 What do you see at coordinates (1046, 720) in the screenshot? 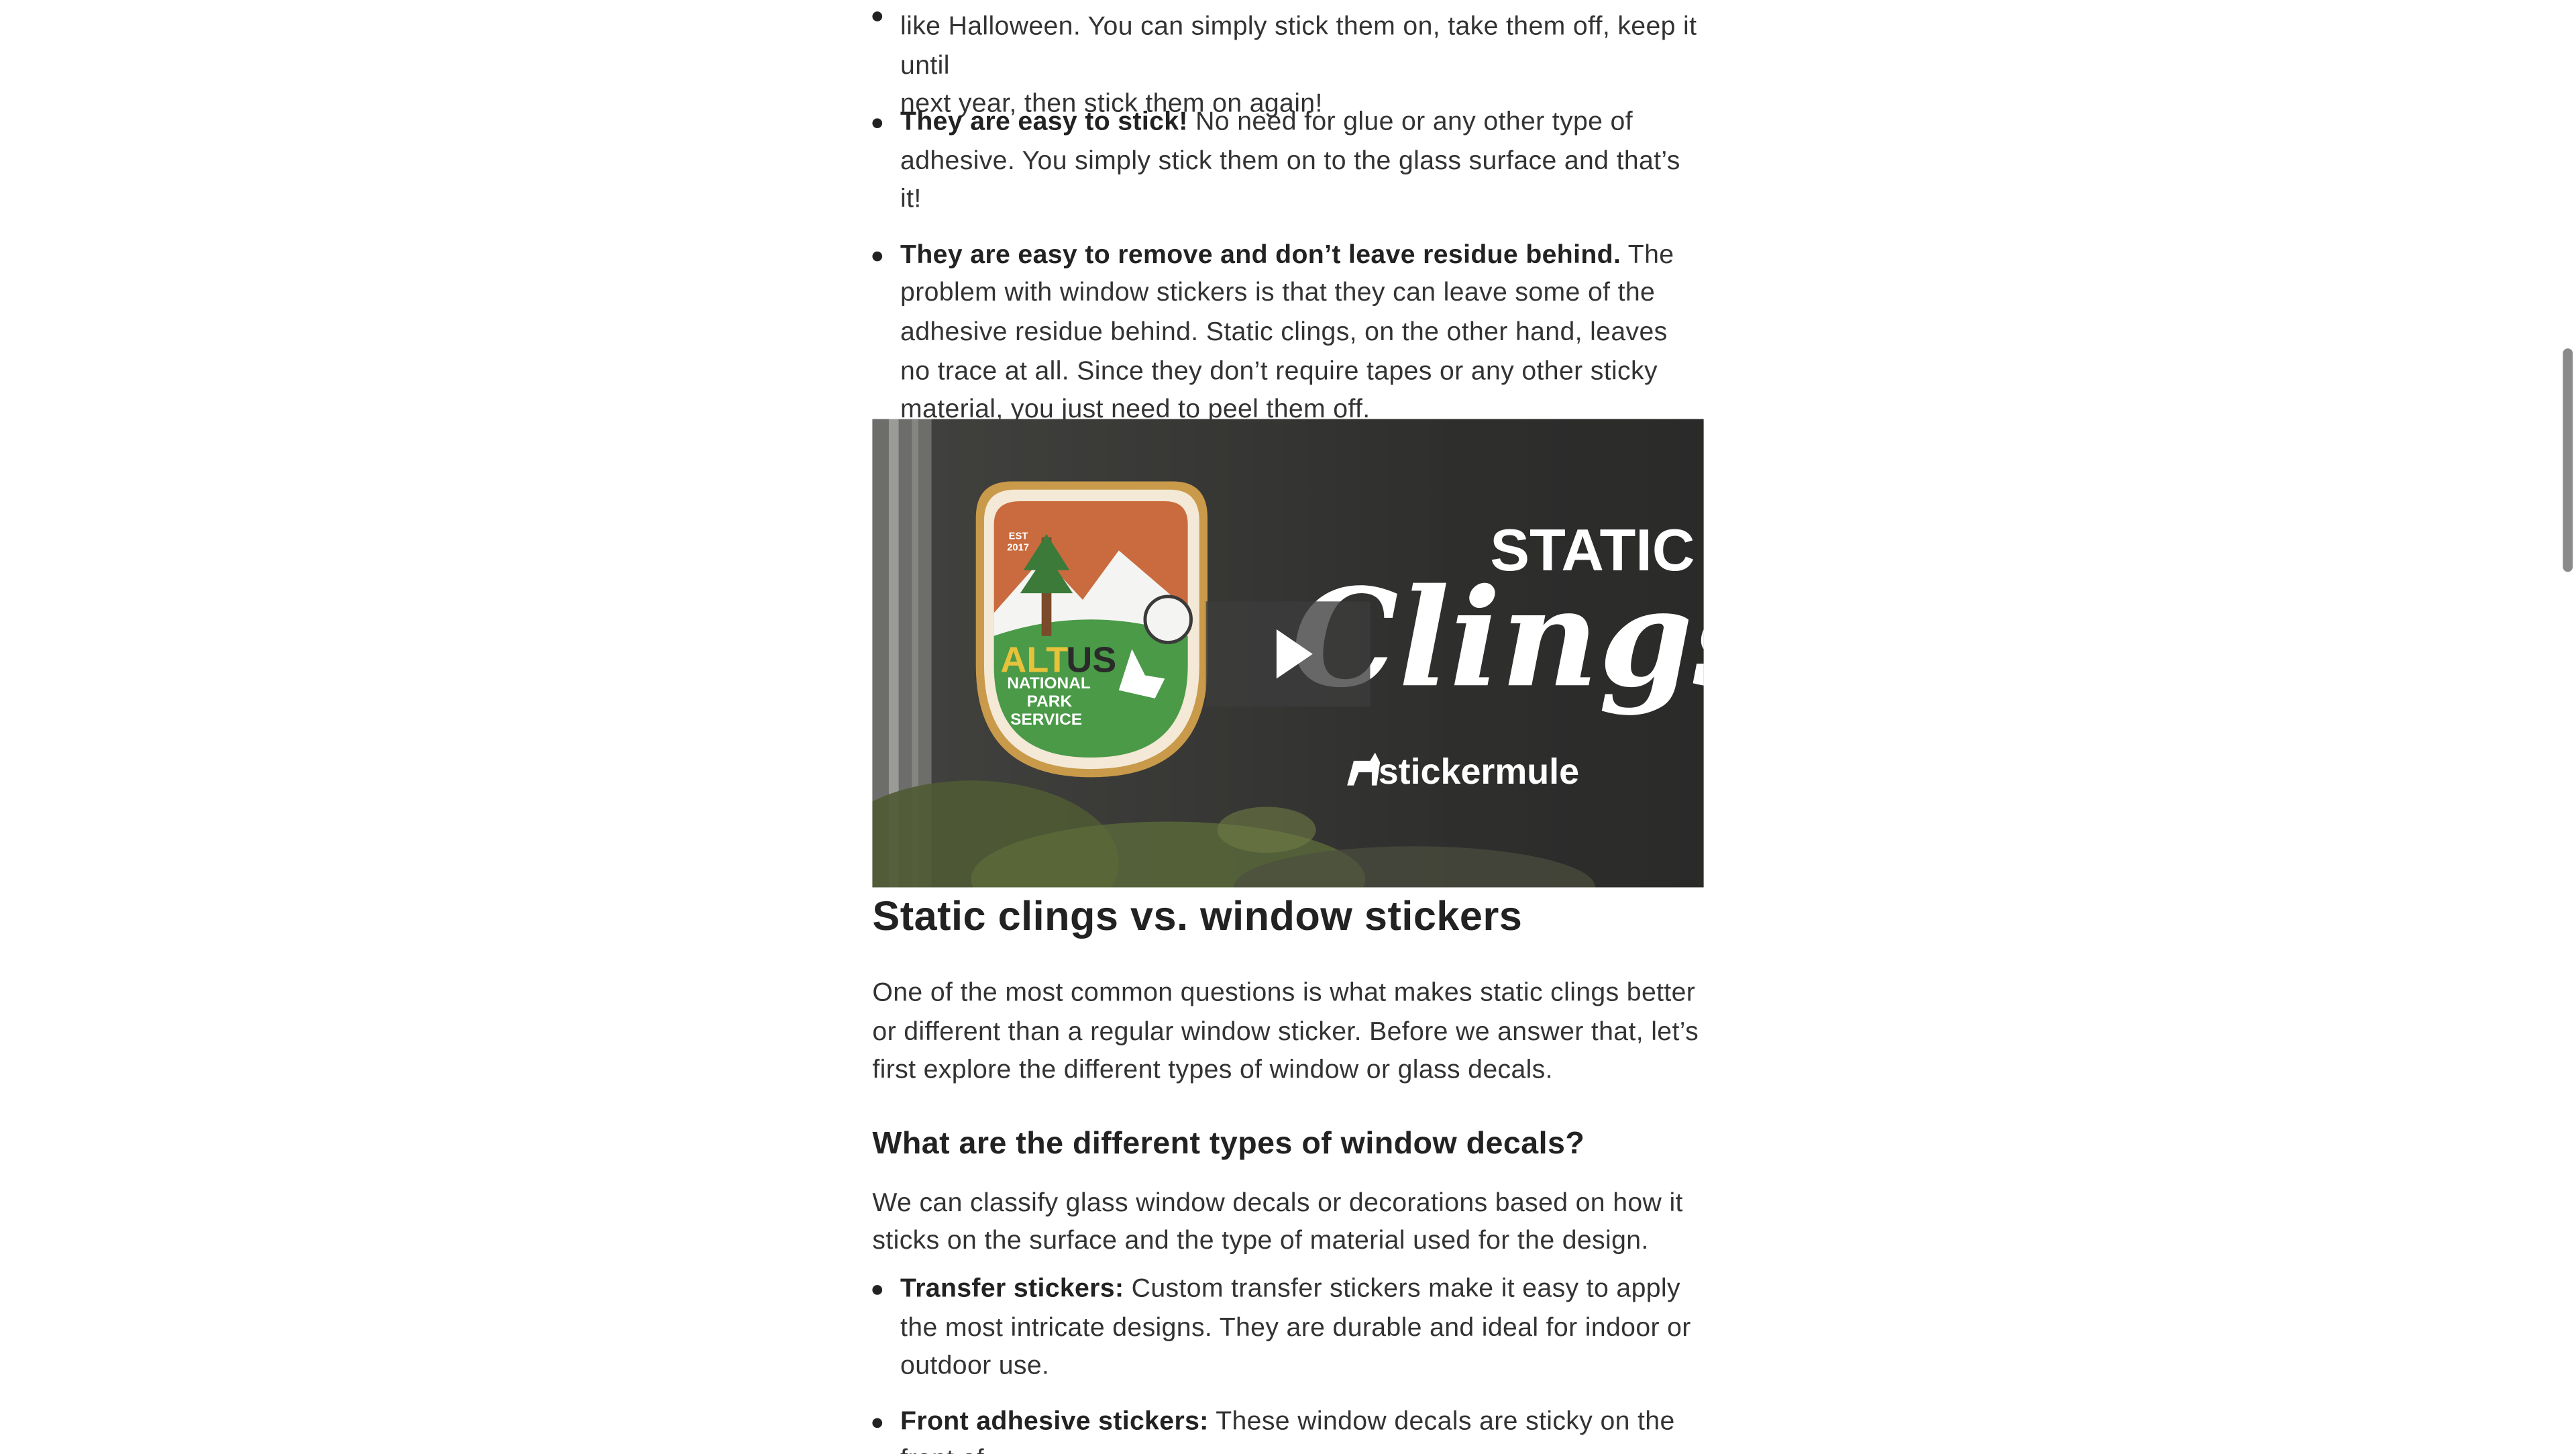
I see `badge-line3-text: SERVICE` at bounding box center [1046, 720].